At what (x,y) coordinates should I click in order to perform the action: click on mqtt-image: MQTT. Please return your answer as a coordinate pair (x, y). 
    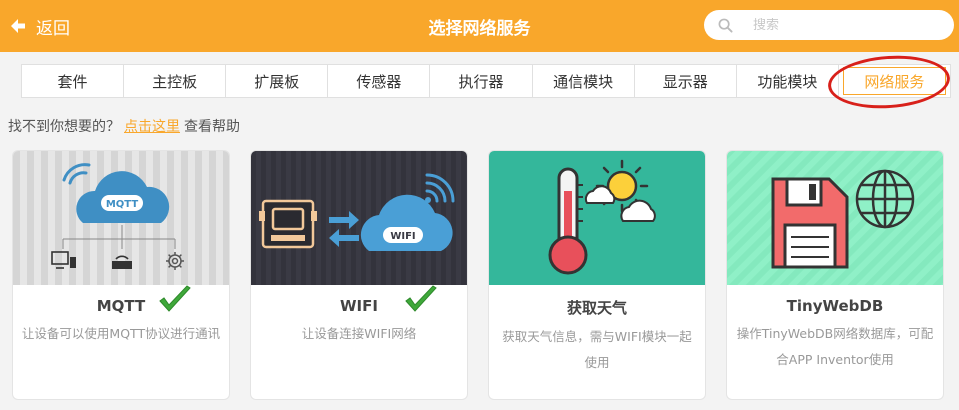
    Looking at the image, I should click on (121, 218).